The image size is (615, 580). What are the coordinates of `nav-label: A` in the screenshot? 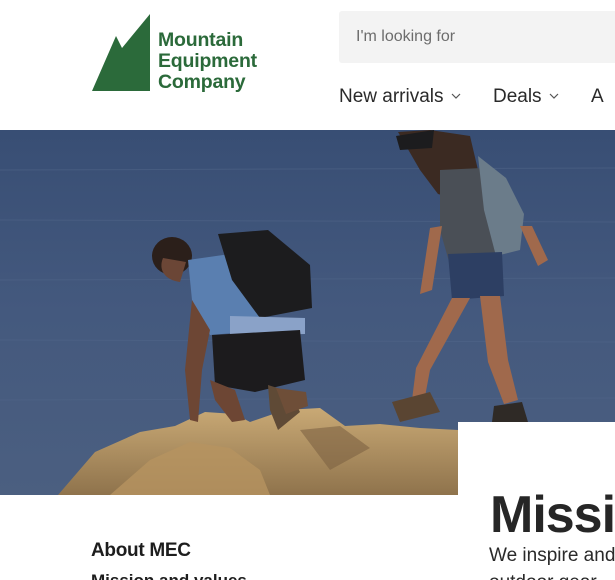 It's located at (597, 96).